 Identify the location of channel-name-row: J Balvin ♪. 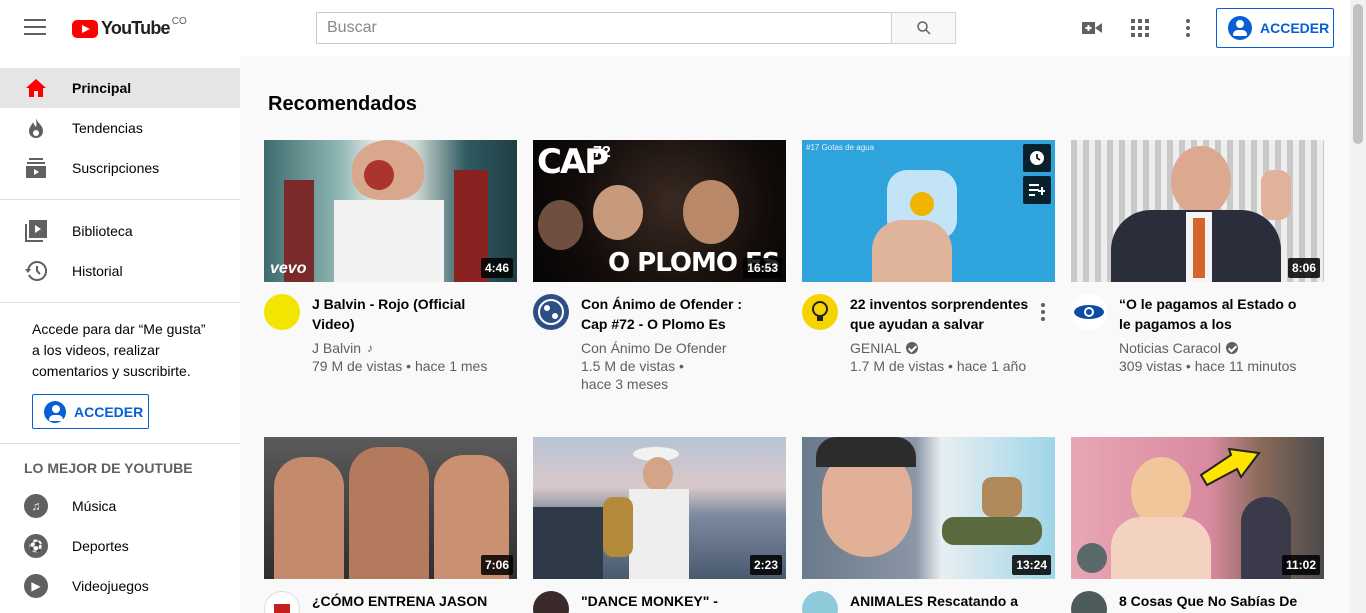
(407, 348).